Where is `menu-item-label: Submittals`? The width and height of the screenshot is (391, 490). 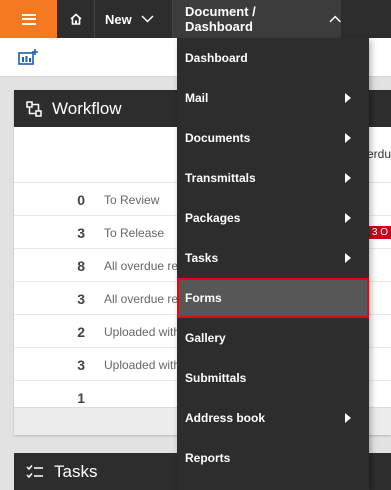
menu-item-label: Submittals is located at coordinates (216, 378).